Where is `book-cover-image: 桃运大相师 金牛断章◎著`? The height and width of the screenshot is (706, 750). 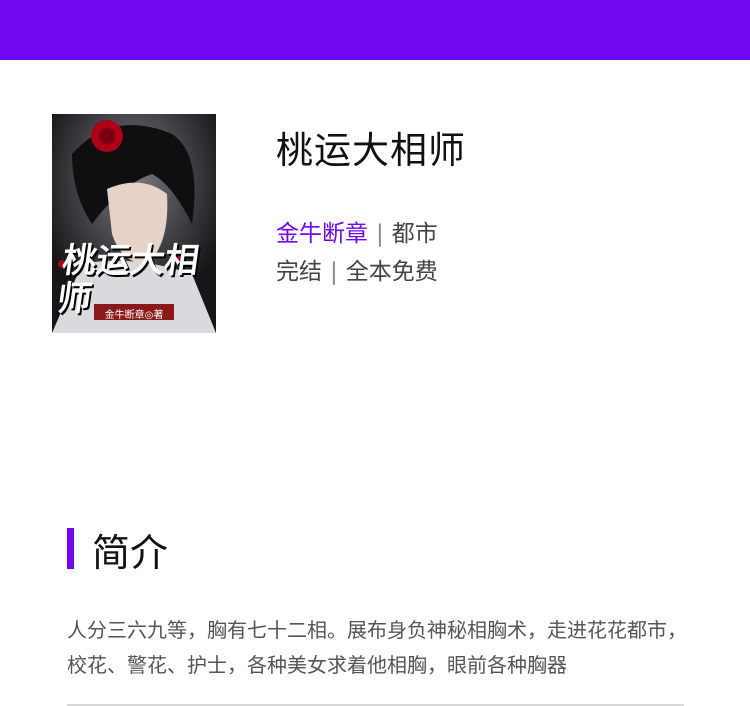 book-cover-image: 桃运大相师 金牛断章◎著 is located at coordinates (134, 223).